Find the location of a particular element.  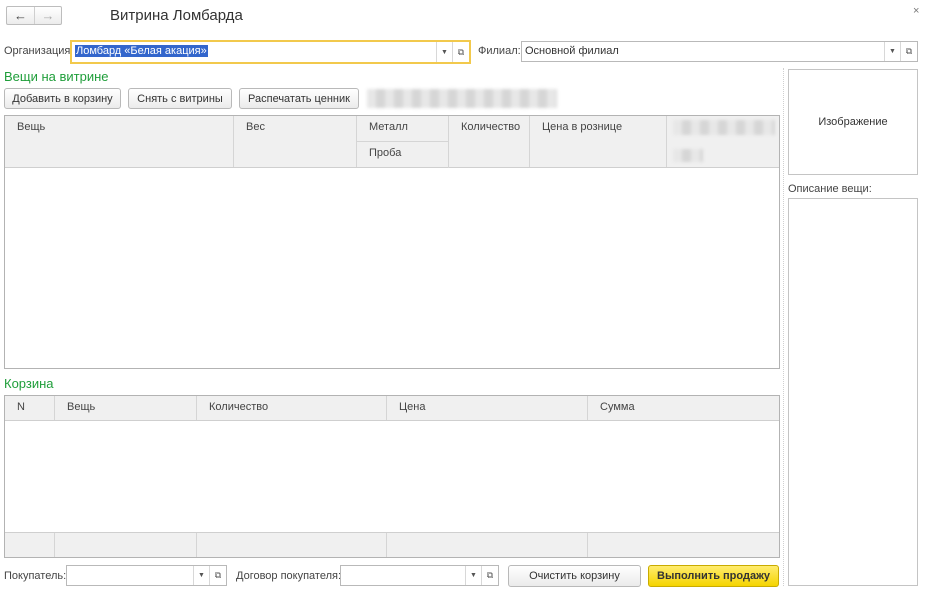

contract-field: ▼ ⧉ is located at coordinates (419, 575).